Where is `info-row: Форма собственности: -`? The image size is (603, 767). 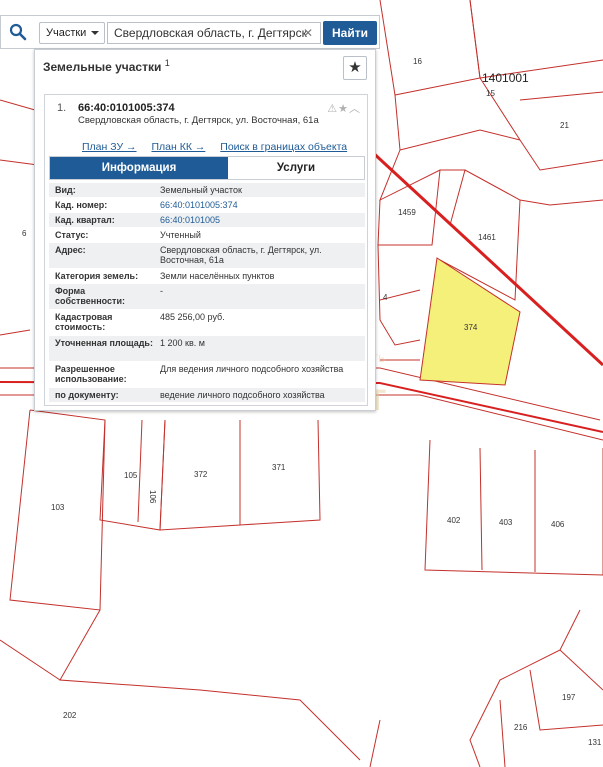
info-row: Форма собственности: - is located at coordinates (207, 297).